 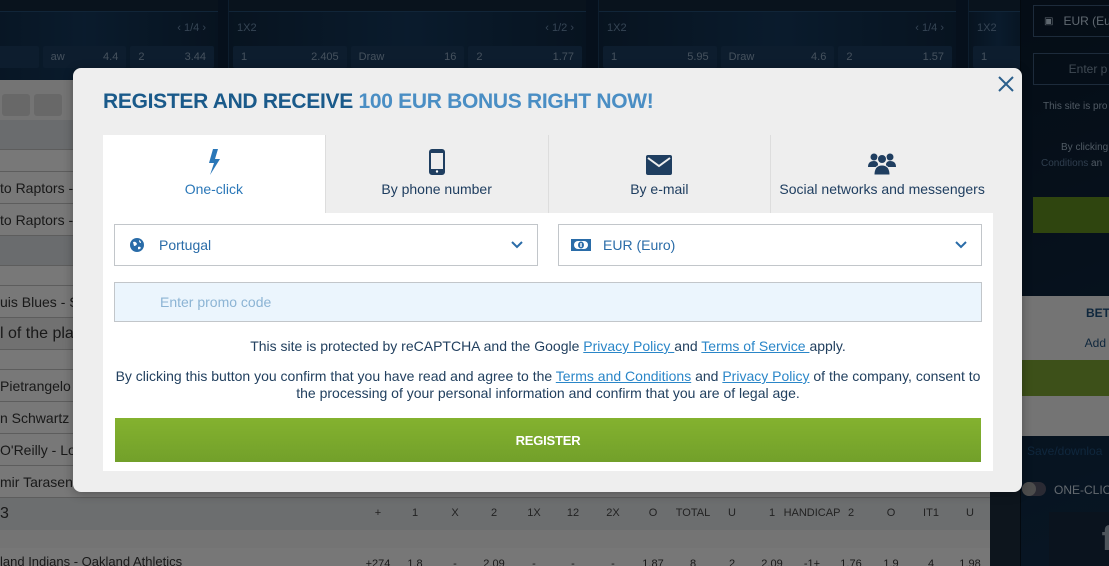 I want to click on lightning-icon, so click(x=214, y=162).